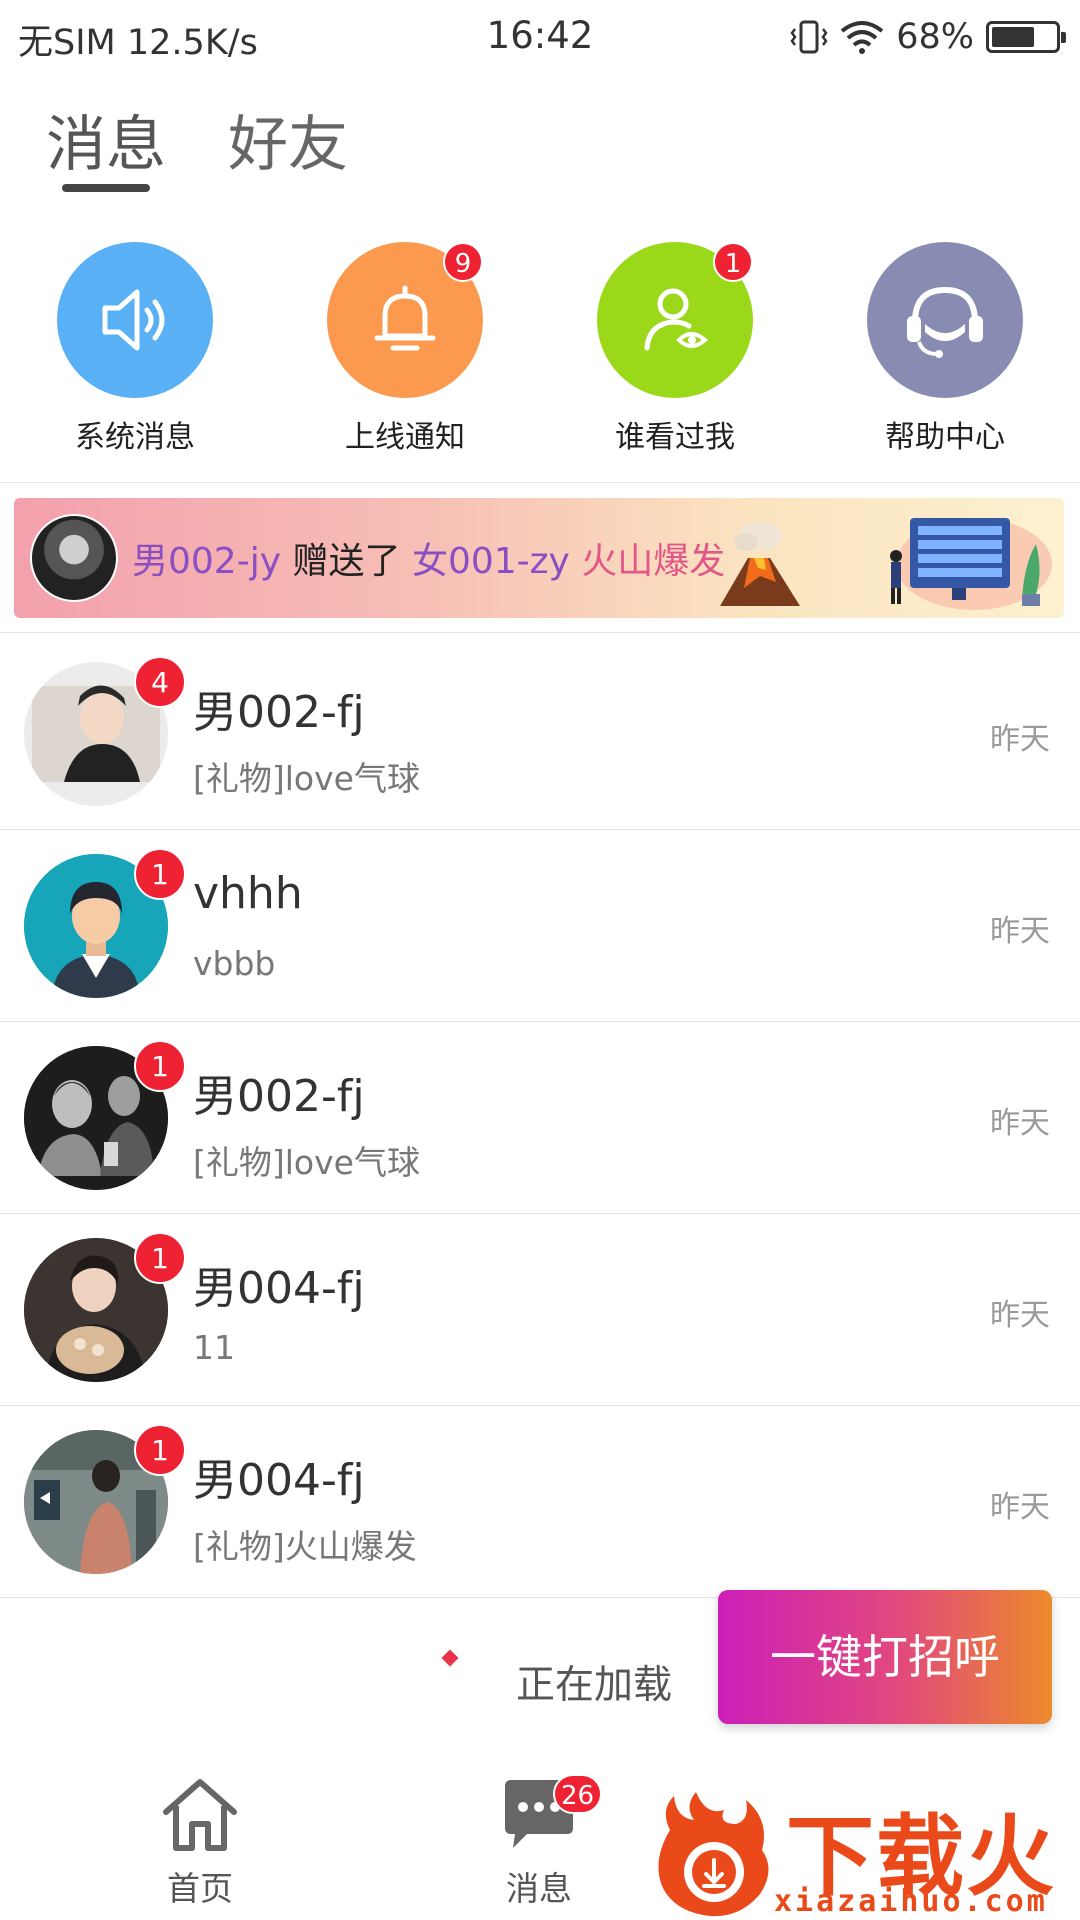  Describe the element at coordinates (539, 1842) in the screenshot. I see `nav-item-messages: 消息 26` at that location.